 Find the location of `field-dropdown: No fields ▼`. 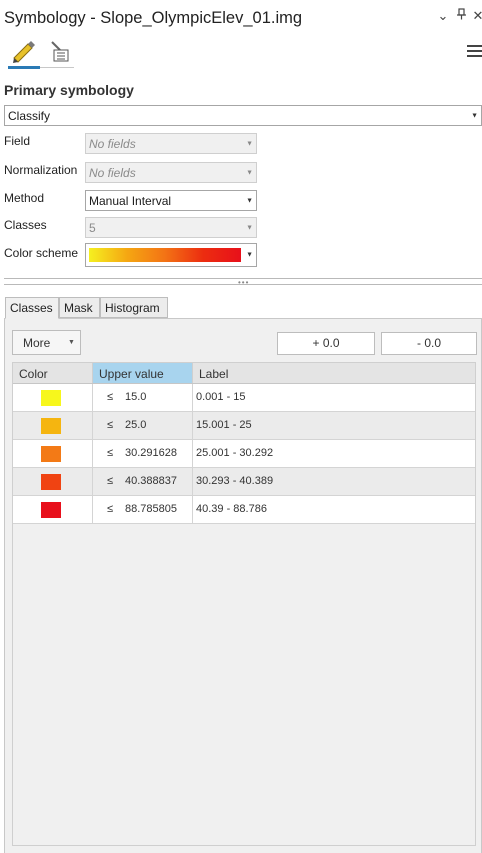

field-dropdown: No fields ▼ is located at coordinates (171, 143).